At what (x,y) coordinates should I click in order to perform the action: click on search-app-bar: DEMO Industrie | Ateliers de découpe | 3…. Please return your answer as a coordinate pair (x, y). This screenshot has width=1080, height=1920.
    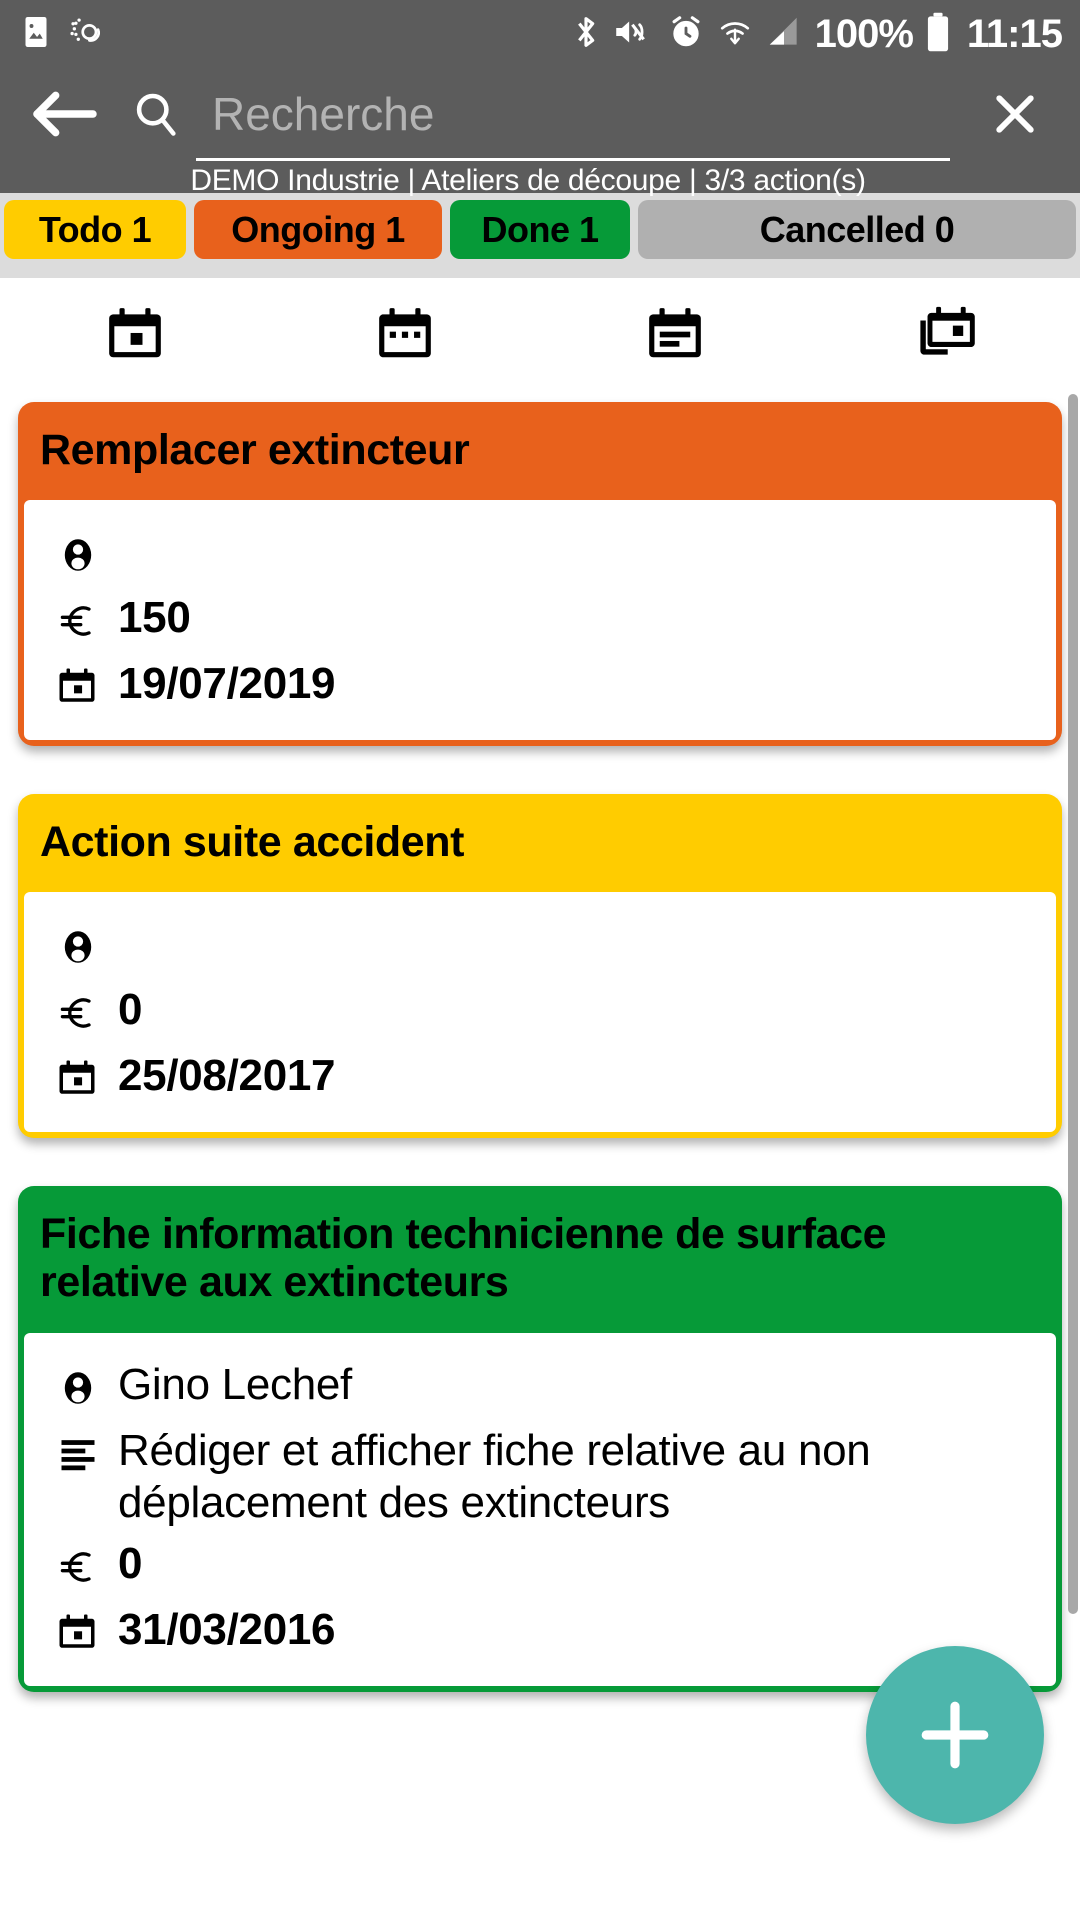
    Looking at the image, I should click on (540, 132).